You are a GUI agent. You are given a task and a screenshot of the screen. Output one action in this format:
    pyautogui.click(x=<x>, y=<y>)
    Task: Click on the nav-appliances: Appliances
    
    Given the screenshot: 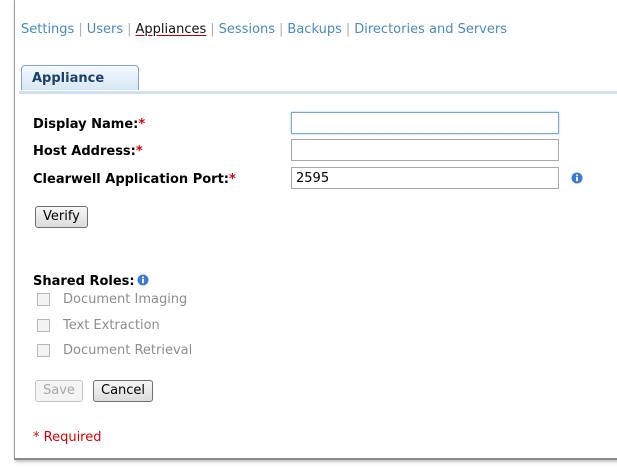 What is the action you would take?
    pyautogui.click(x=171, y=29)
    